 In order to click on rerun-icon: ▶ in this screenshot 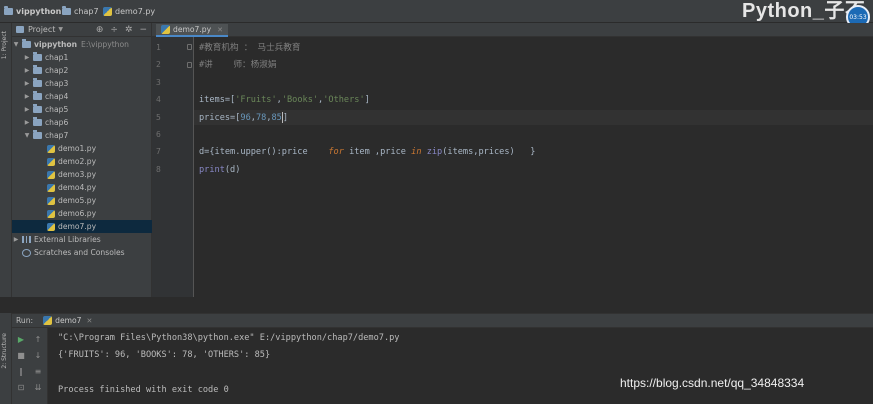, I will do `click(21, 339)`.